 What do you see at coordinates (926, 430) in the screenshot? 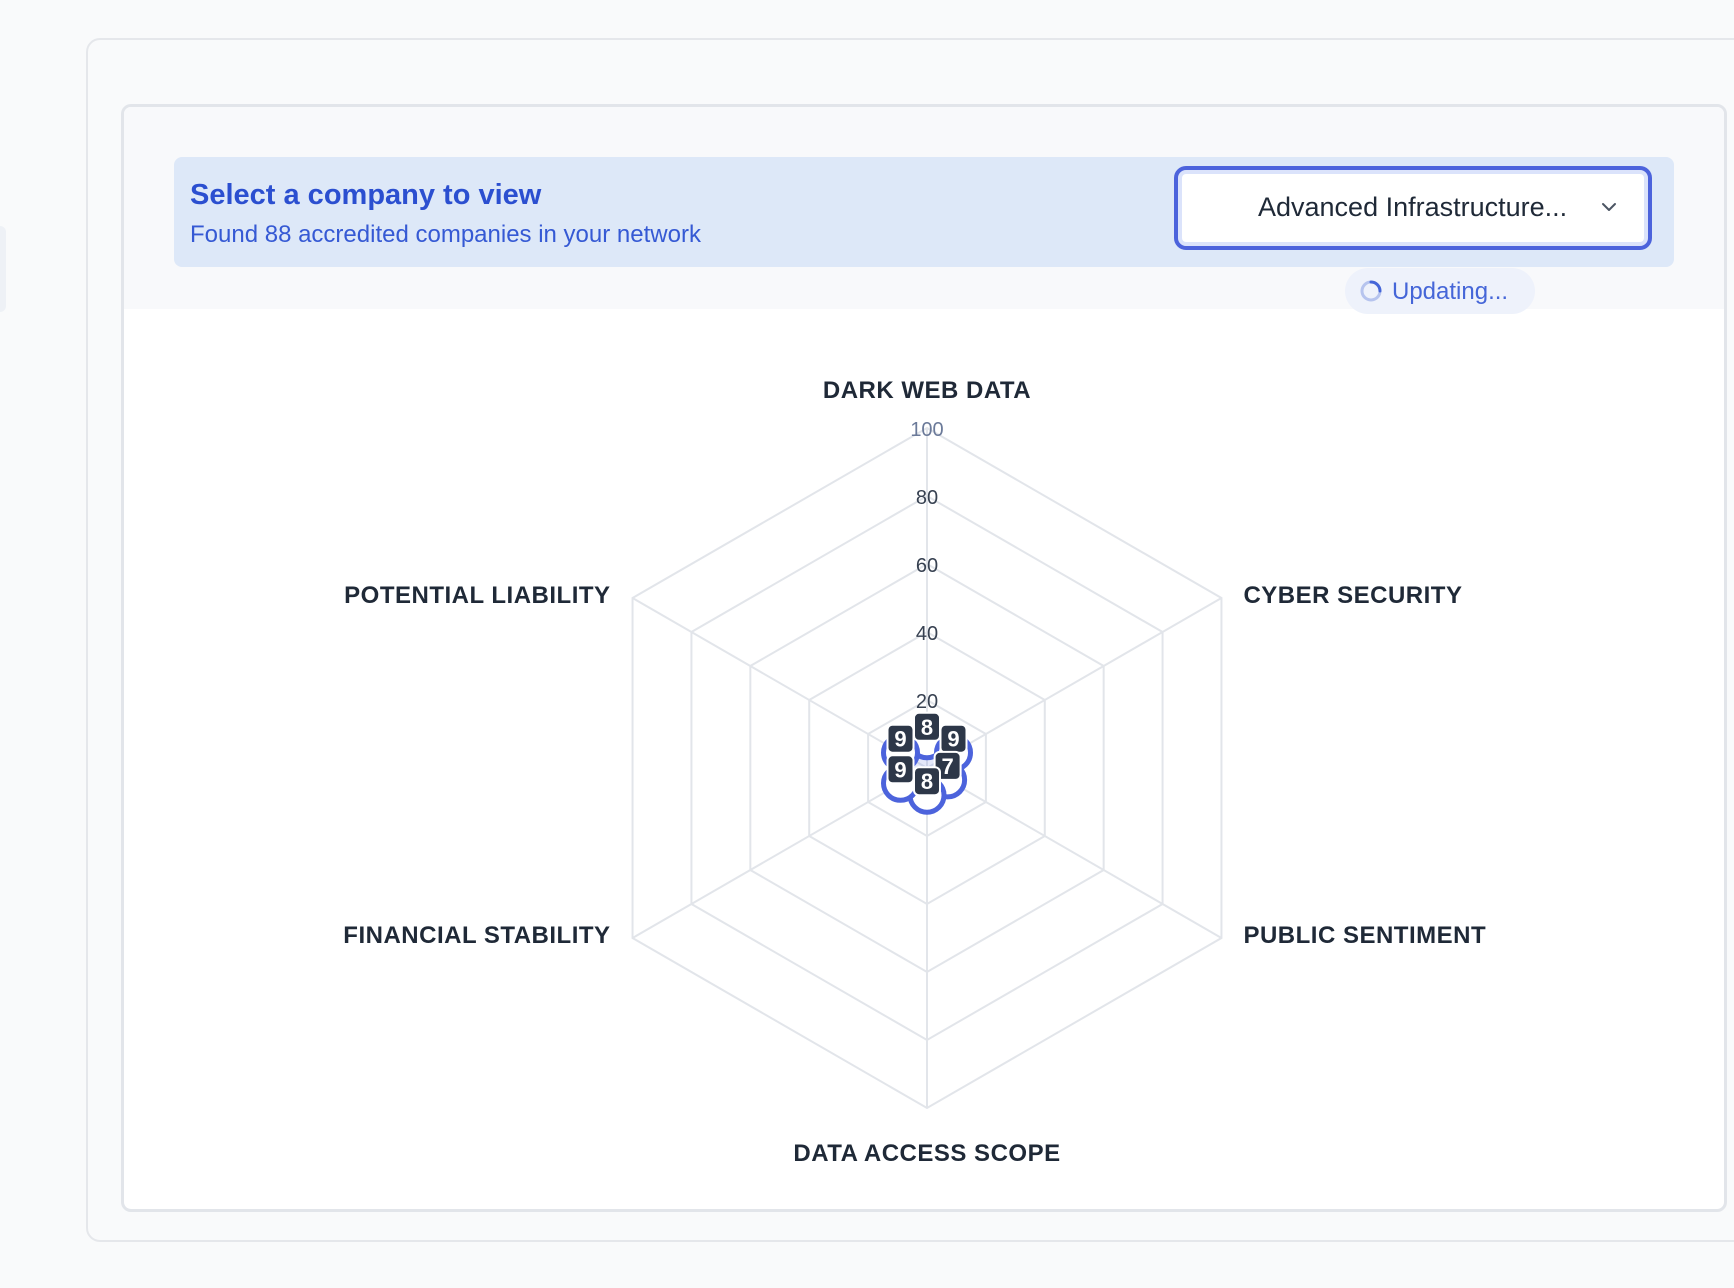
I see `radar-tick-label: 100` at bounding box center [926, 430].